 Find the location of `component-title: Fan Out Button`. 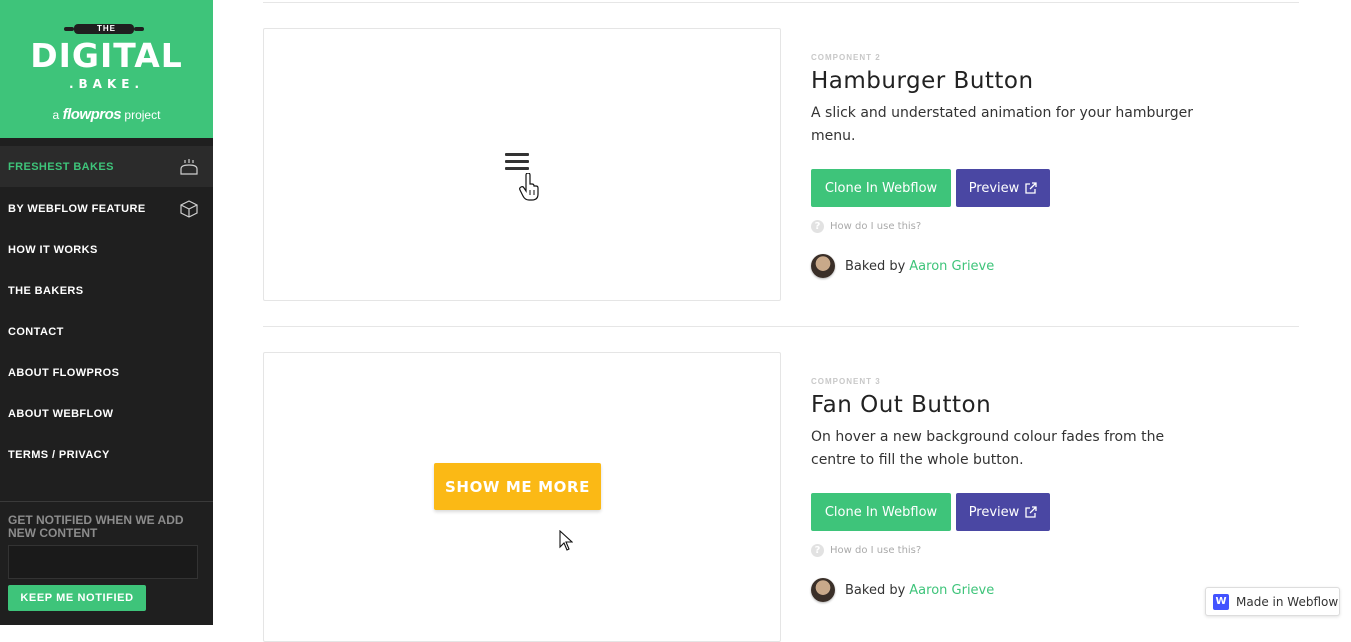

component-title: Fan Out Button is located at coordinates (901, 405).